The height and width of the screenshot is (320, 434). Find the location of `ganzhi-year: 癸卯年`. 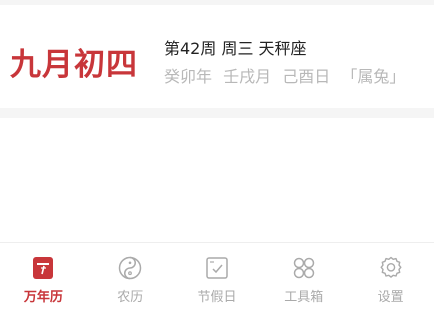

ganzhi-year: 癸卯年 is located at coordinates (188, 76).